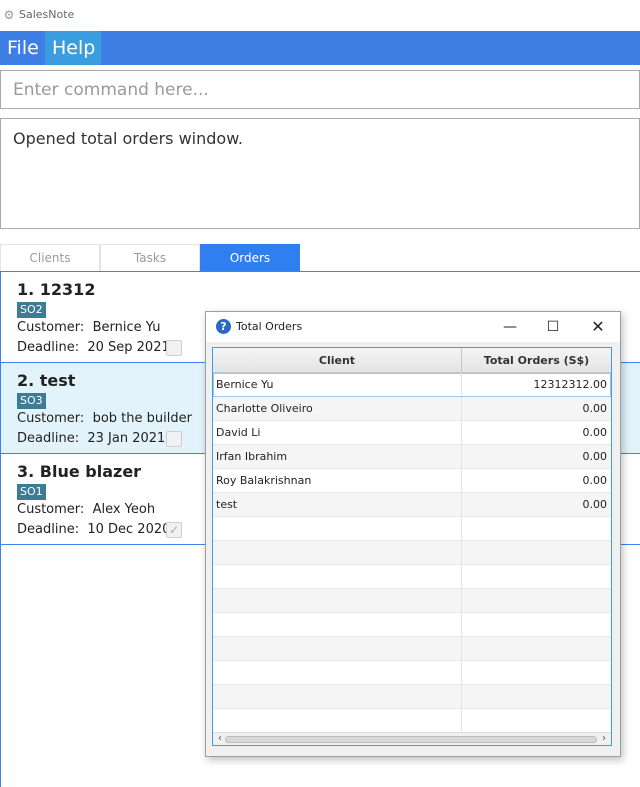 Image resolution: width=640 pixels, height=787 pixels. I want to click on customer-value: bob the builder, so click(142, 418).